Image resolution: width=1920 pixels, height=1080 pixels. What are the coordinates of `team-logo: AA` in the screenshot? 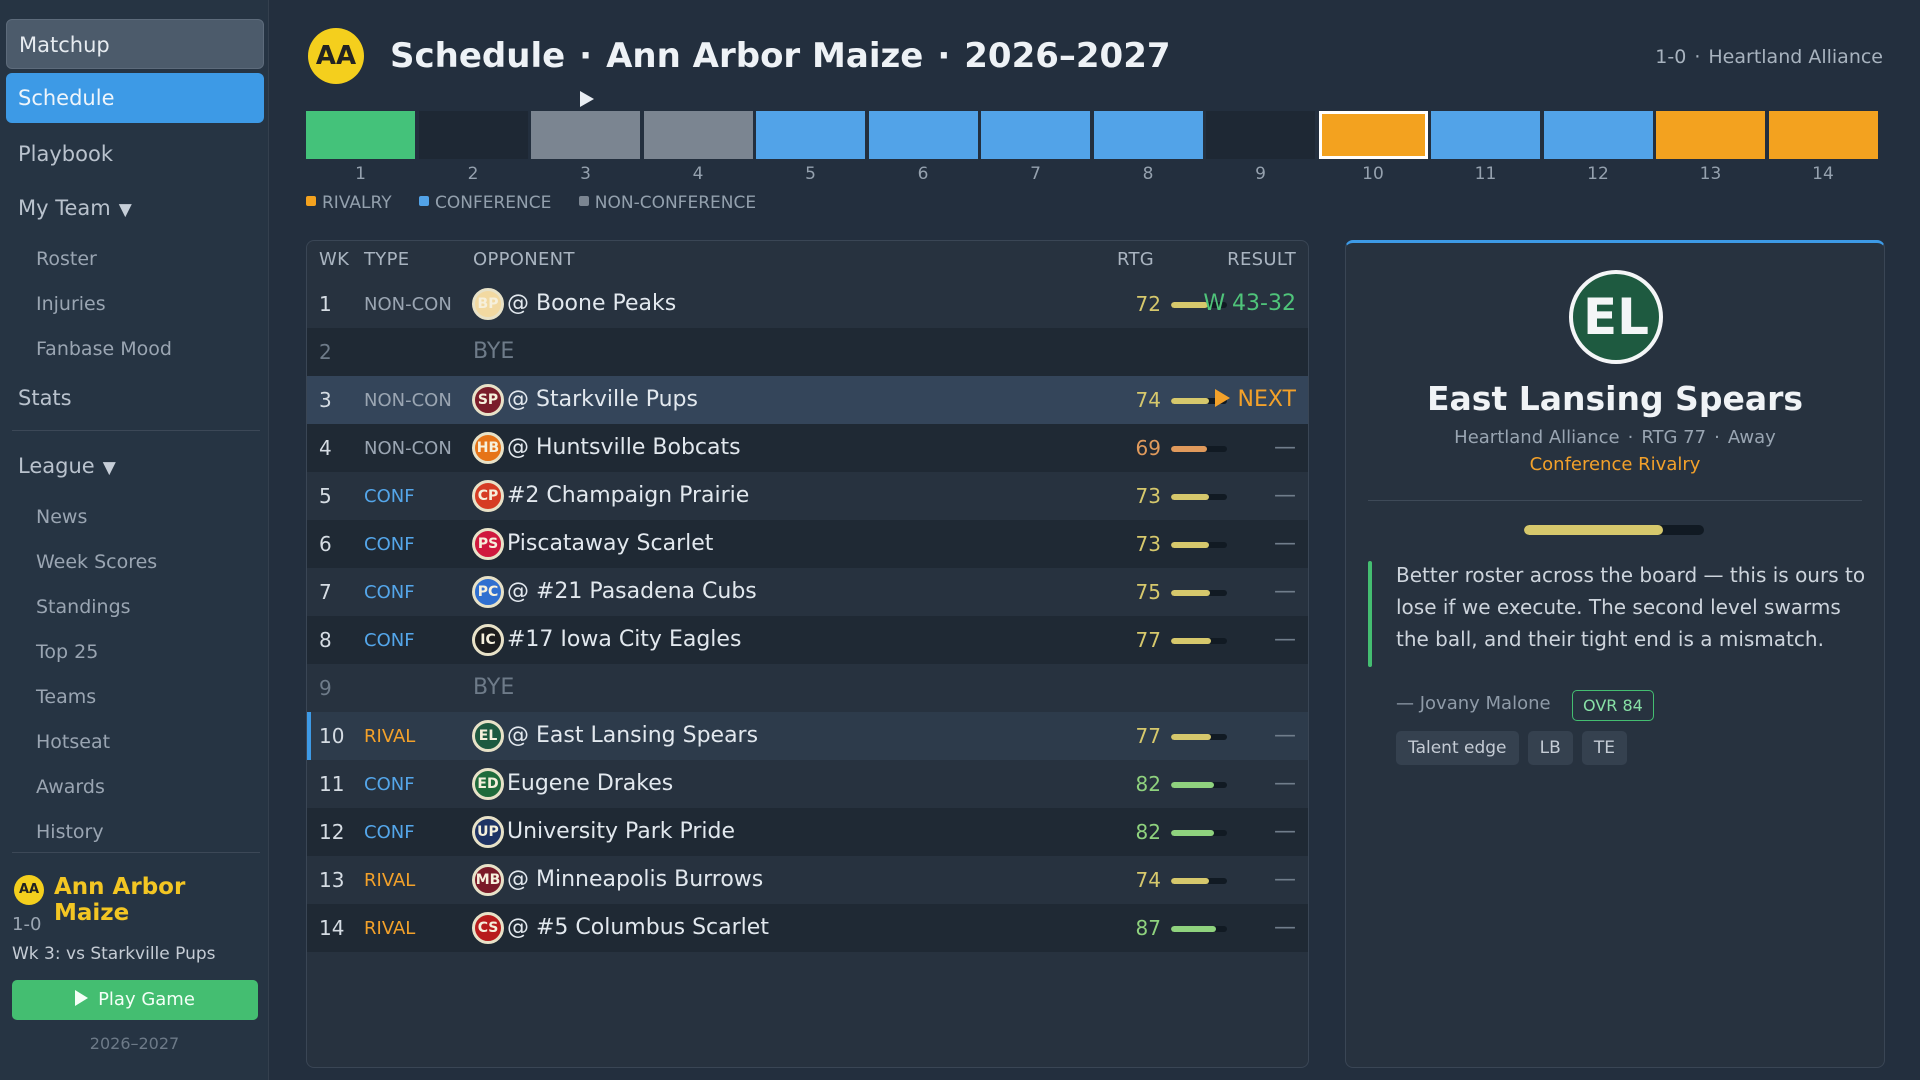 It's located at (29, 890).